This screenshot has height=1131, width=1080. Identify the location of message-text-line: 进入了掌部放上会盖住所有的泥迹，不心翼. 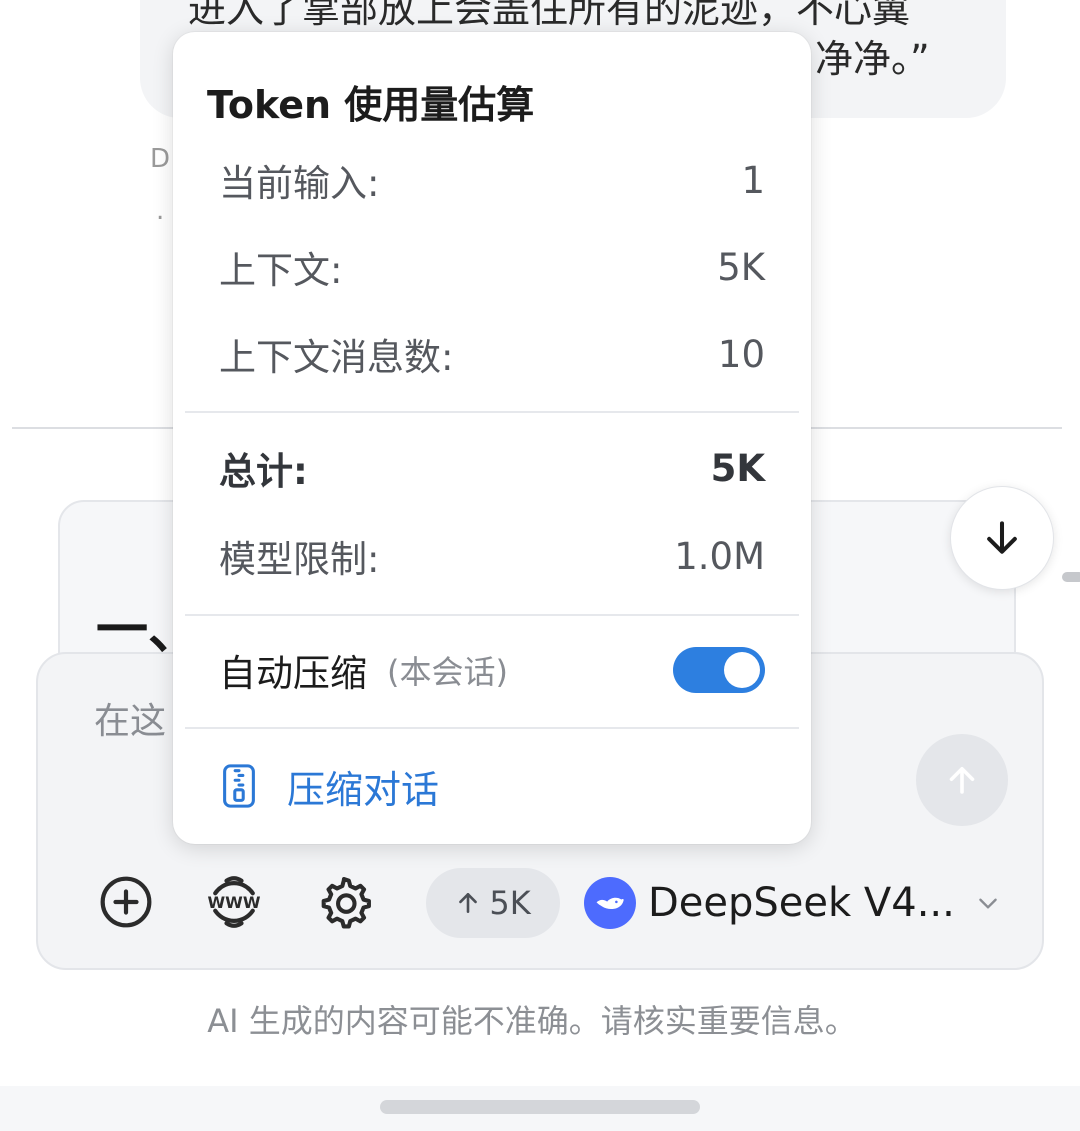
(549, 15).